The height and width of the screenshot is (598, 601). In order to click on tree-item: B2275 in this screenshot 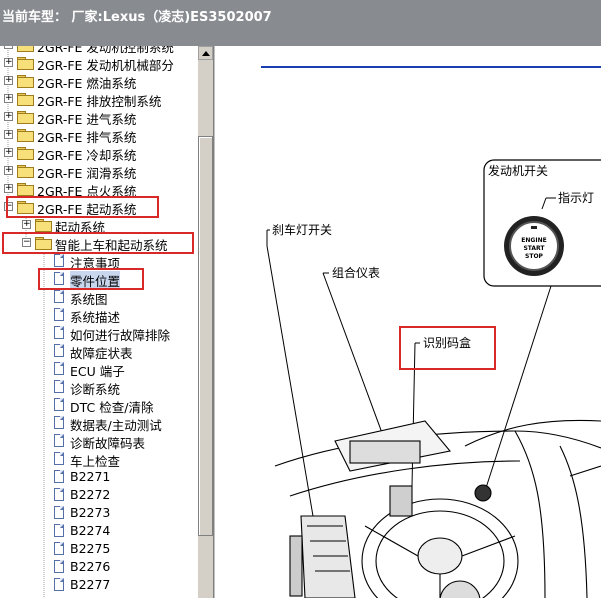, I will do `click(98, 549)`.